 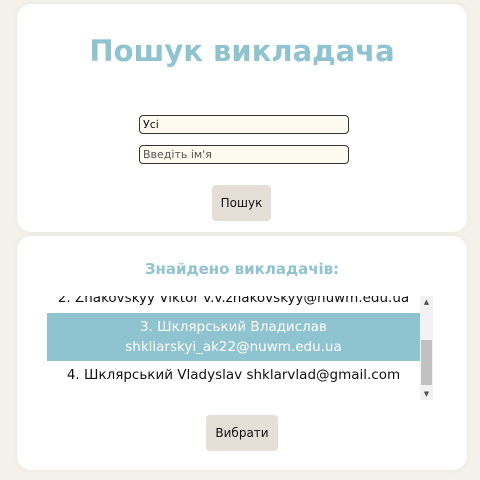 I want to click on list-item-email: shkliarskyi_ak22@nuwm.edu.ua, so click(x=233, y=347).